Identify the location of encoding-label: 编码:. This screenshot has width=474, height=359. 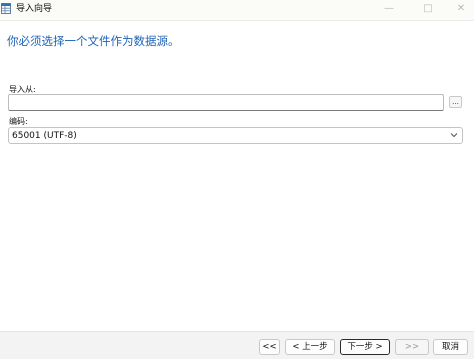
(18, 121).